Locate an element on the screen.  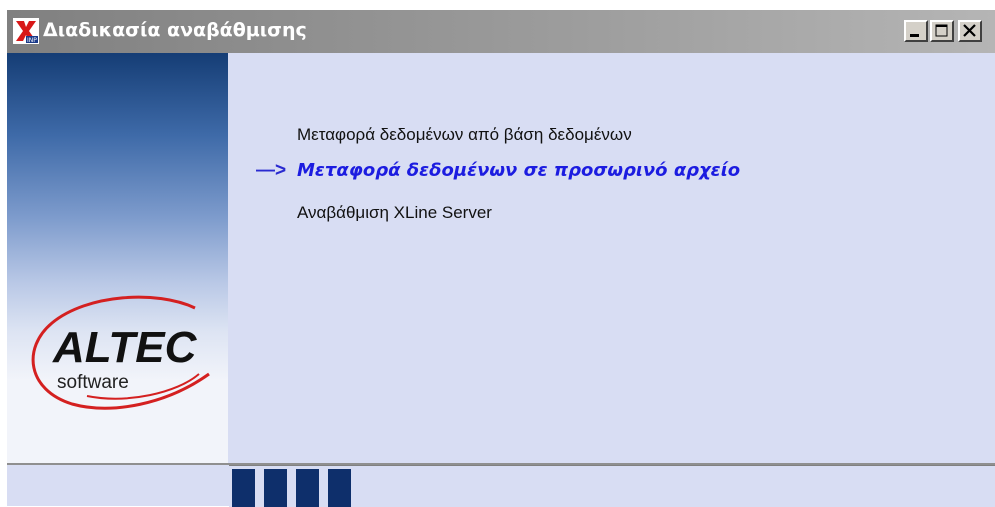
maximize-button is located at coordinates (942, 31).